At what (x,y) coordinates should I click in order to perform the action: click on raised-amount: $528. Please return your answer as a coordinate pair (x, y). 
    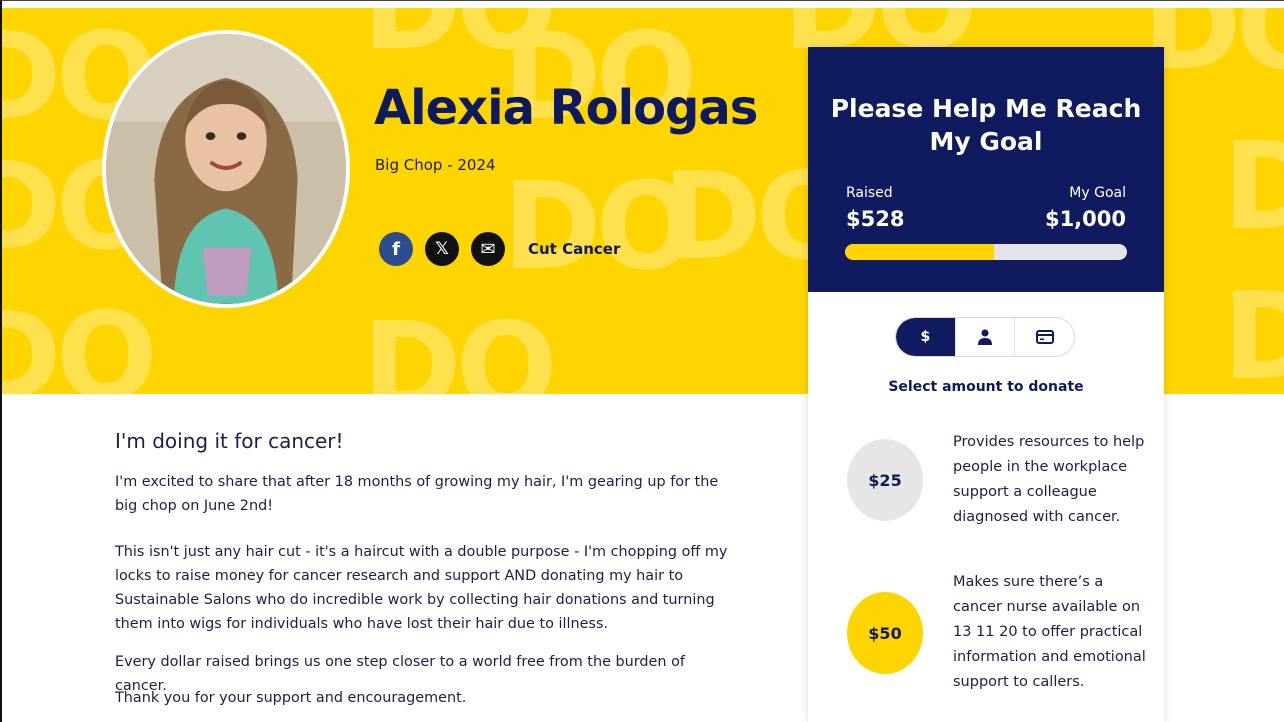
    Looking at the image, I should click on (875, 219).